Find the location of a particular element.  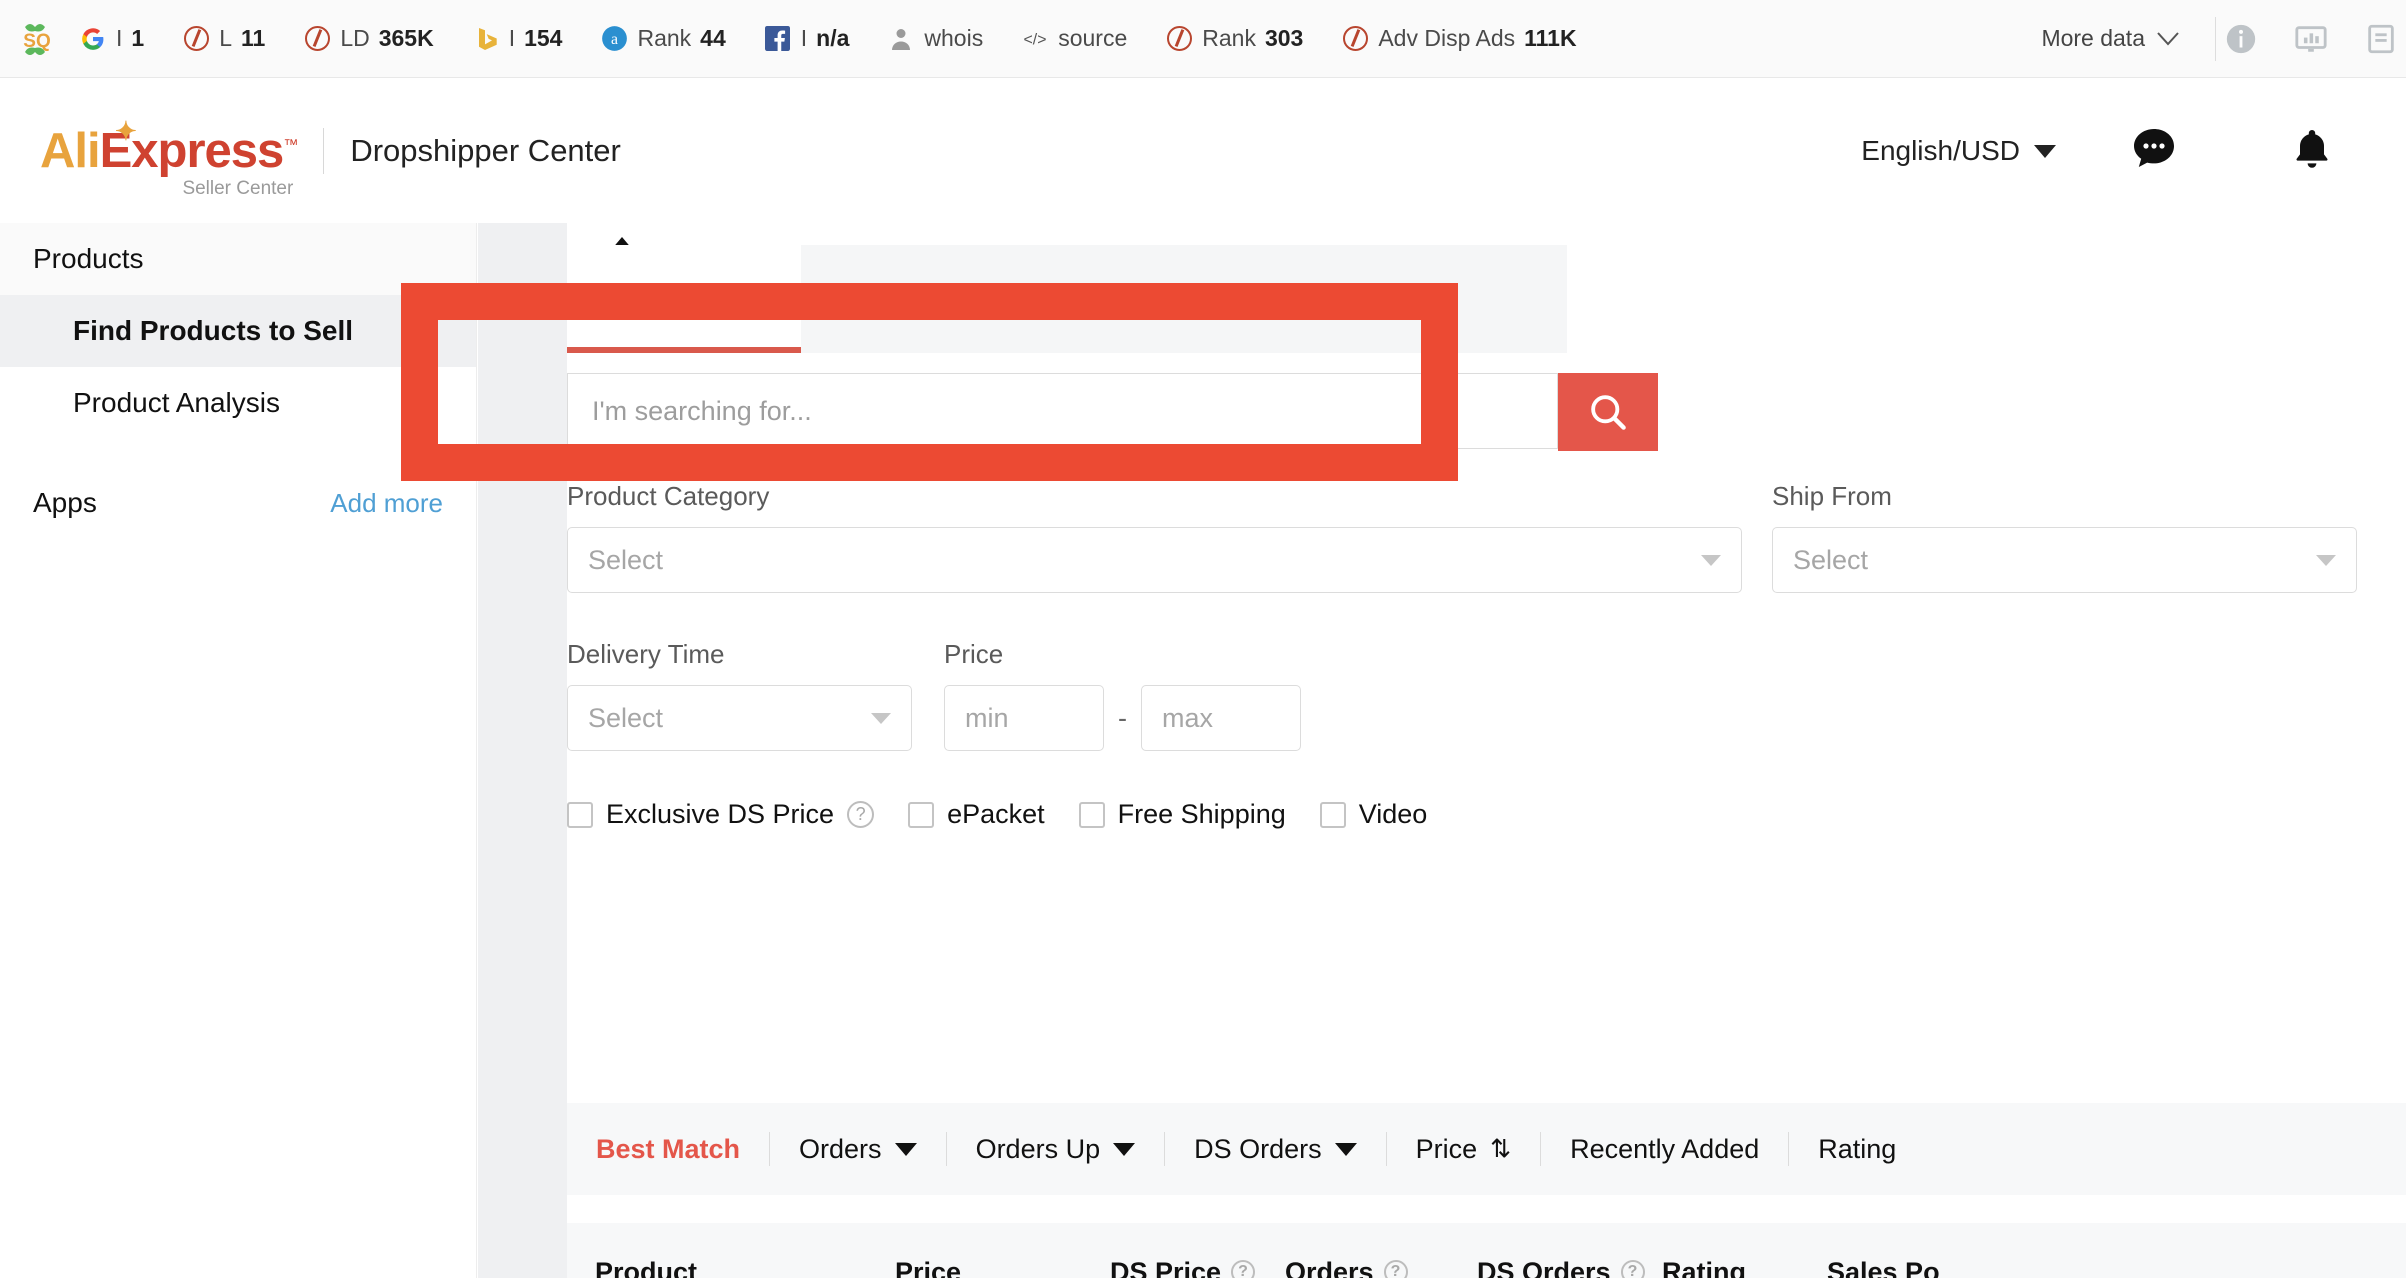

seo-metric-value: 1 is located at coordinates (138, 38).